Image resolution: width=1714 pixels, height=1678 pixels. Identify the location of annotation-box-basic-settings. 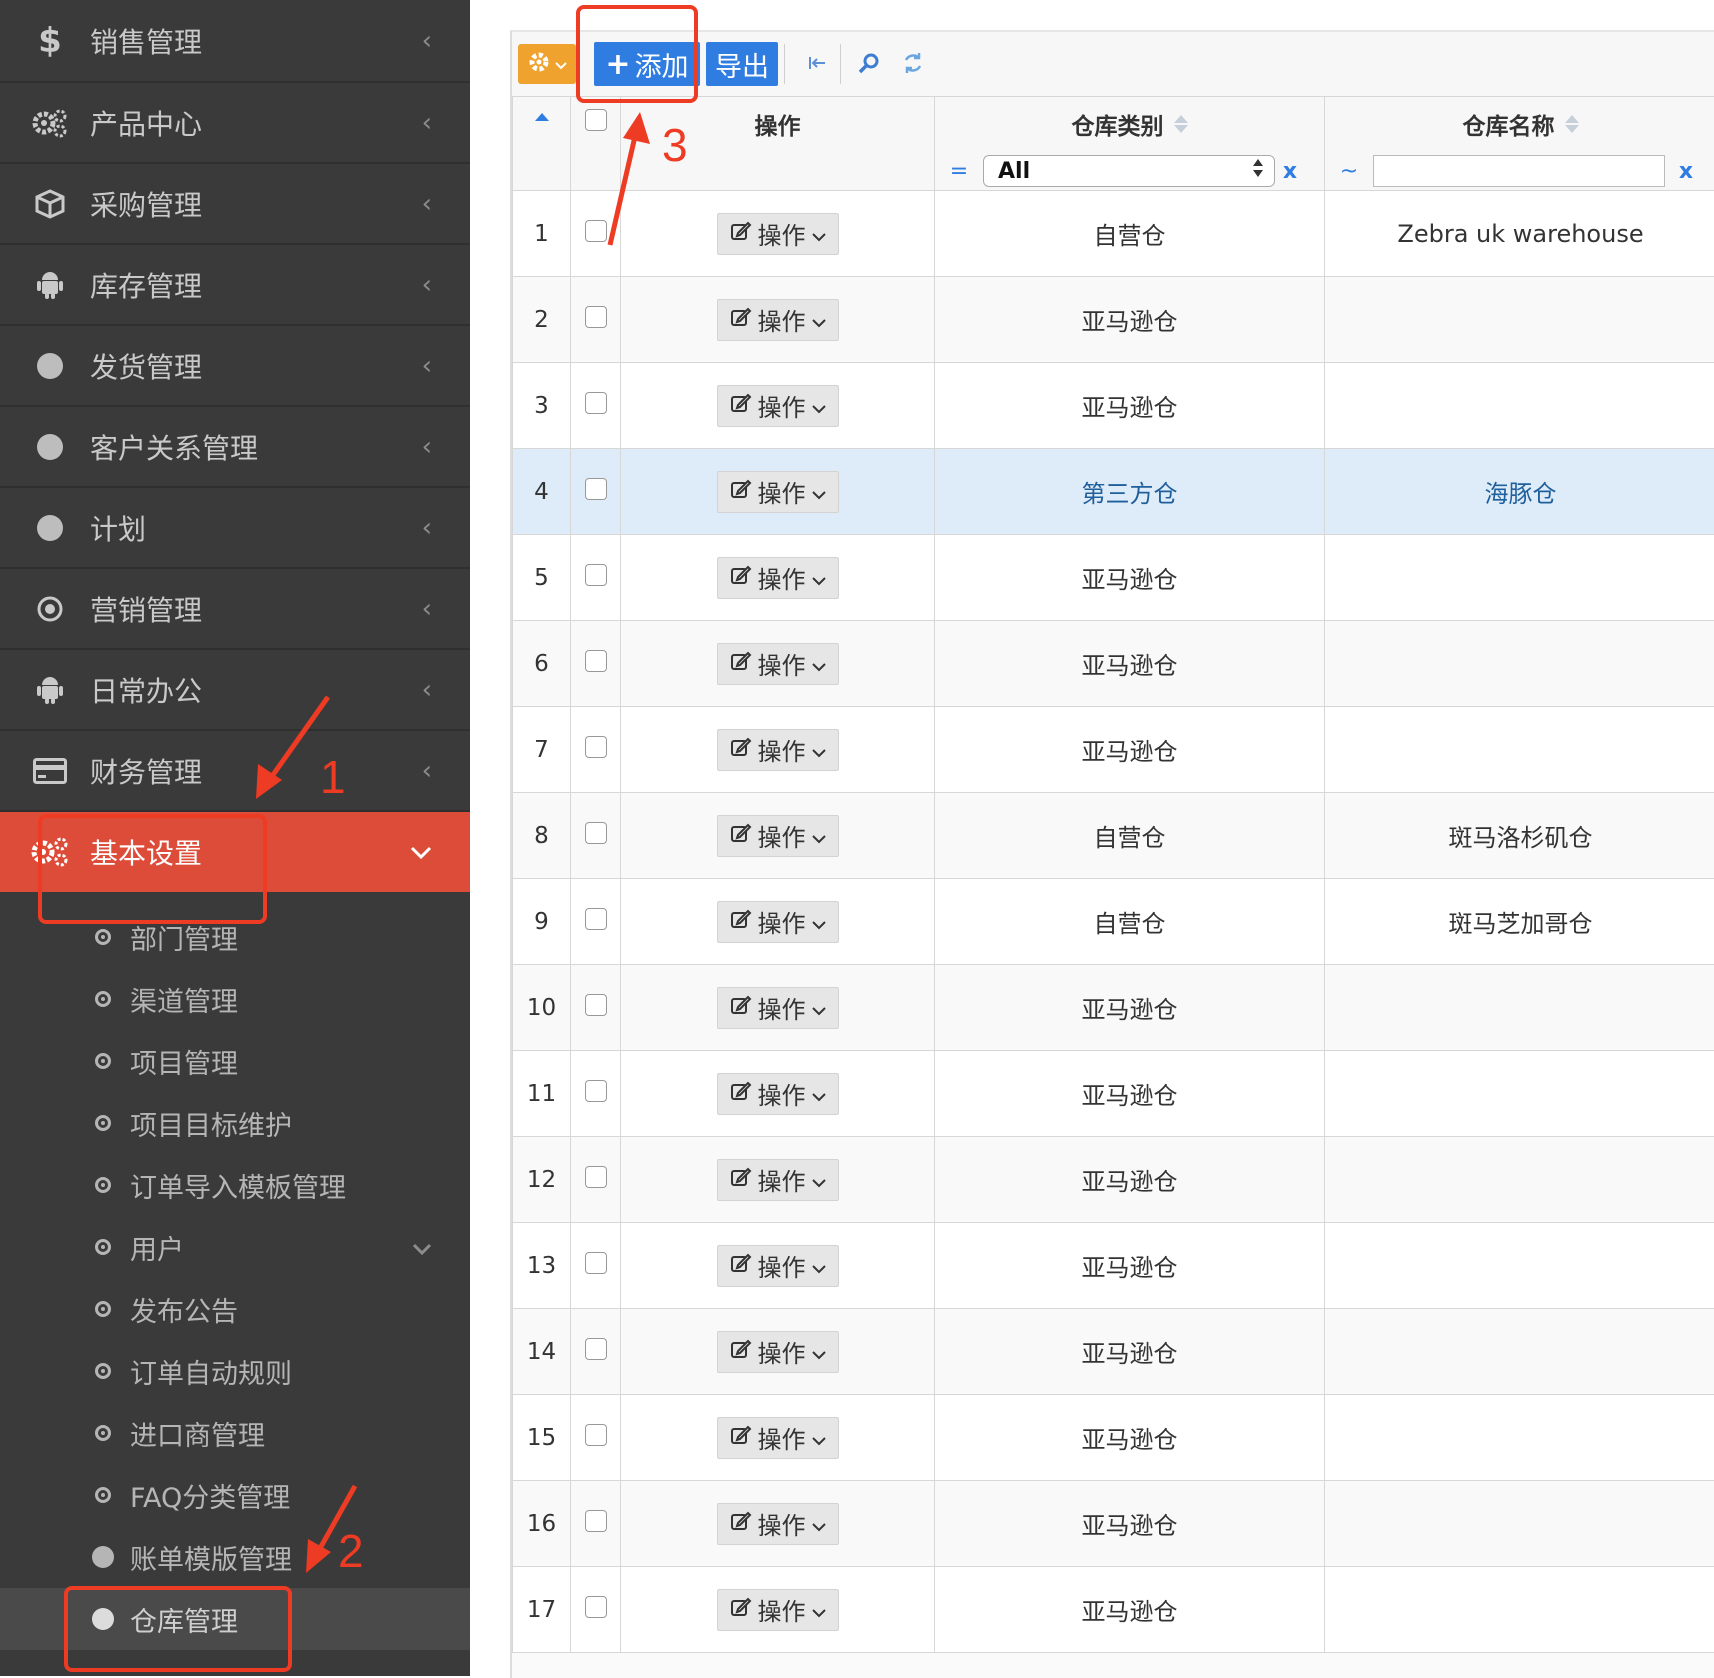
(152, 869).